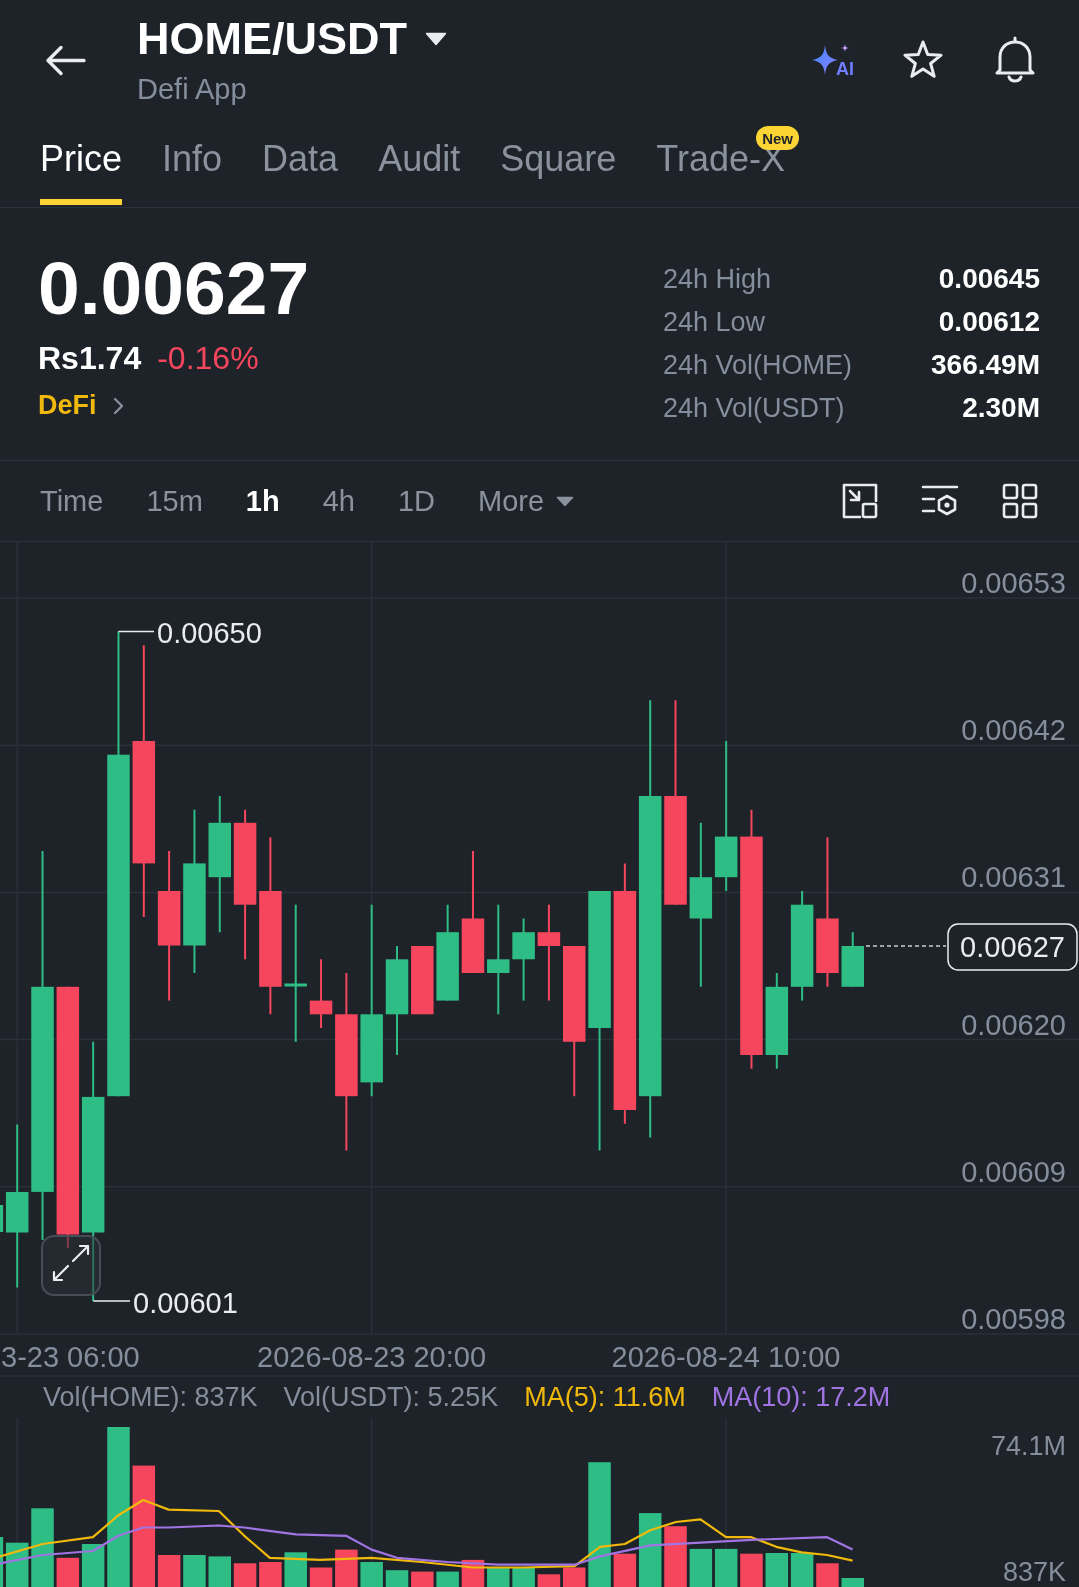  I want to click on price-axis-label: 0.00642, so click(1013, 730).